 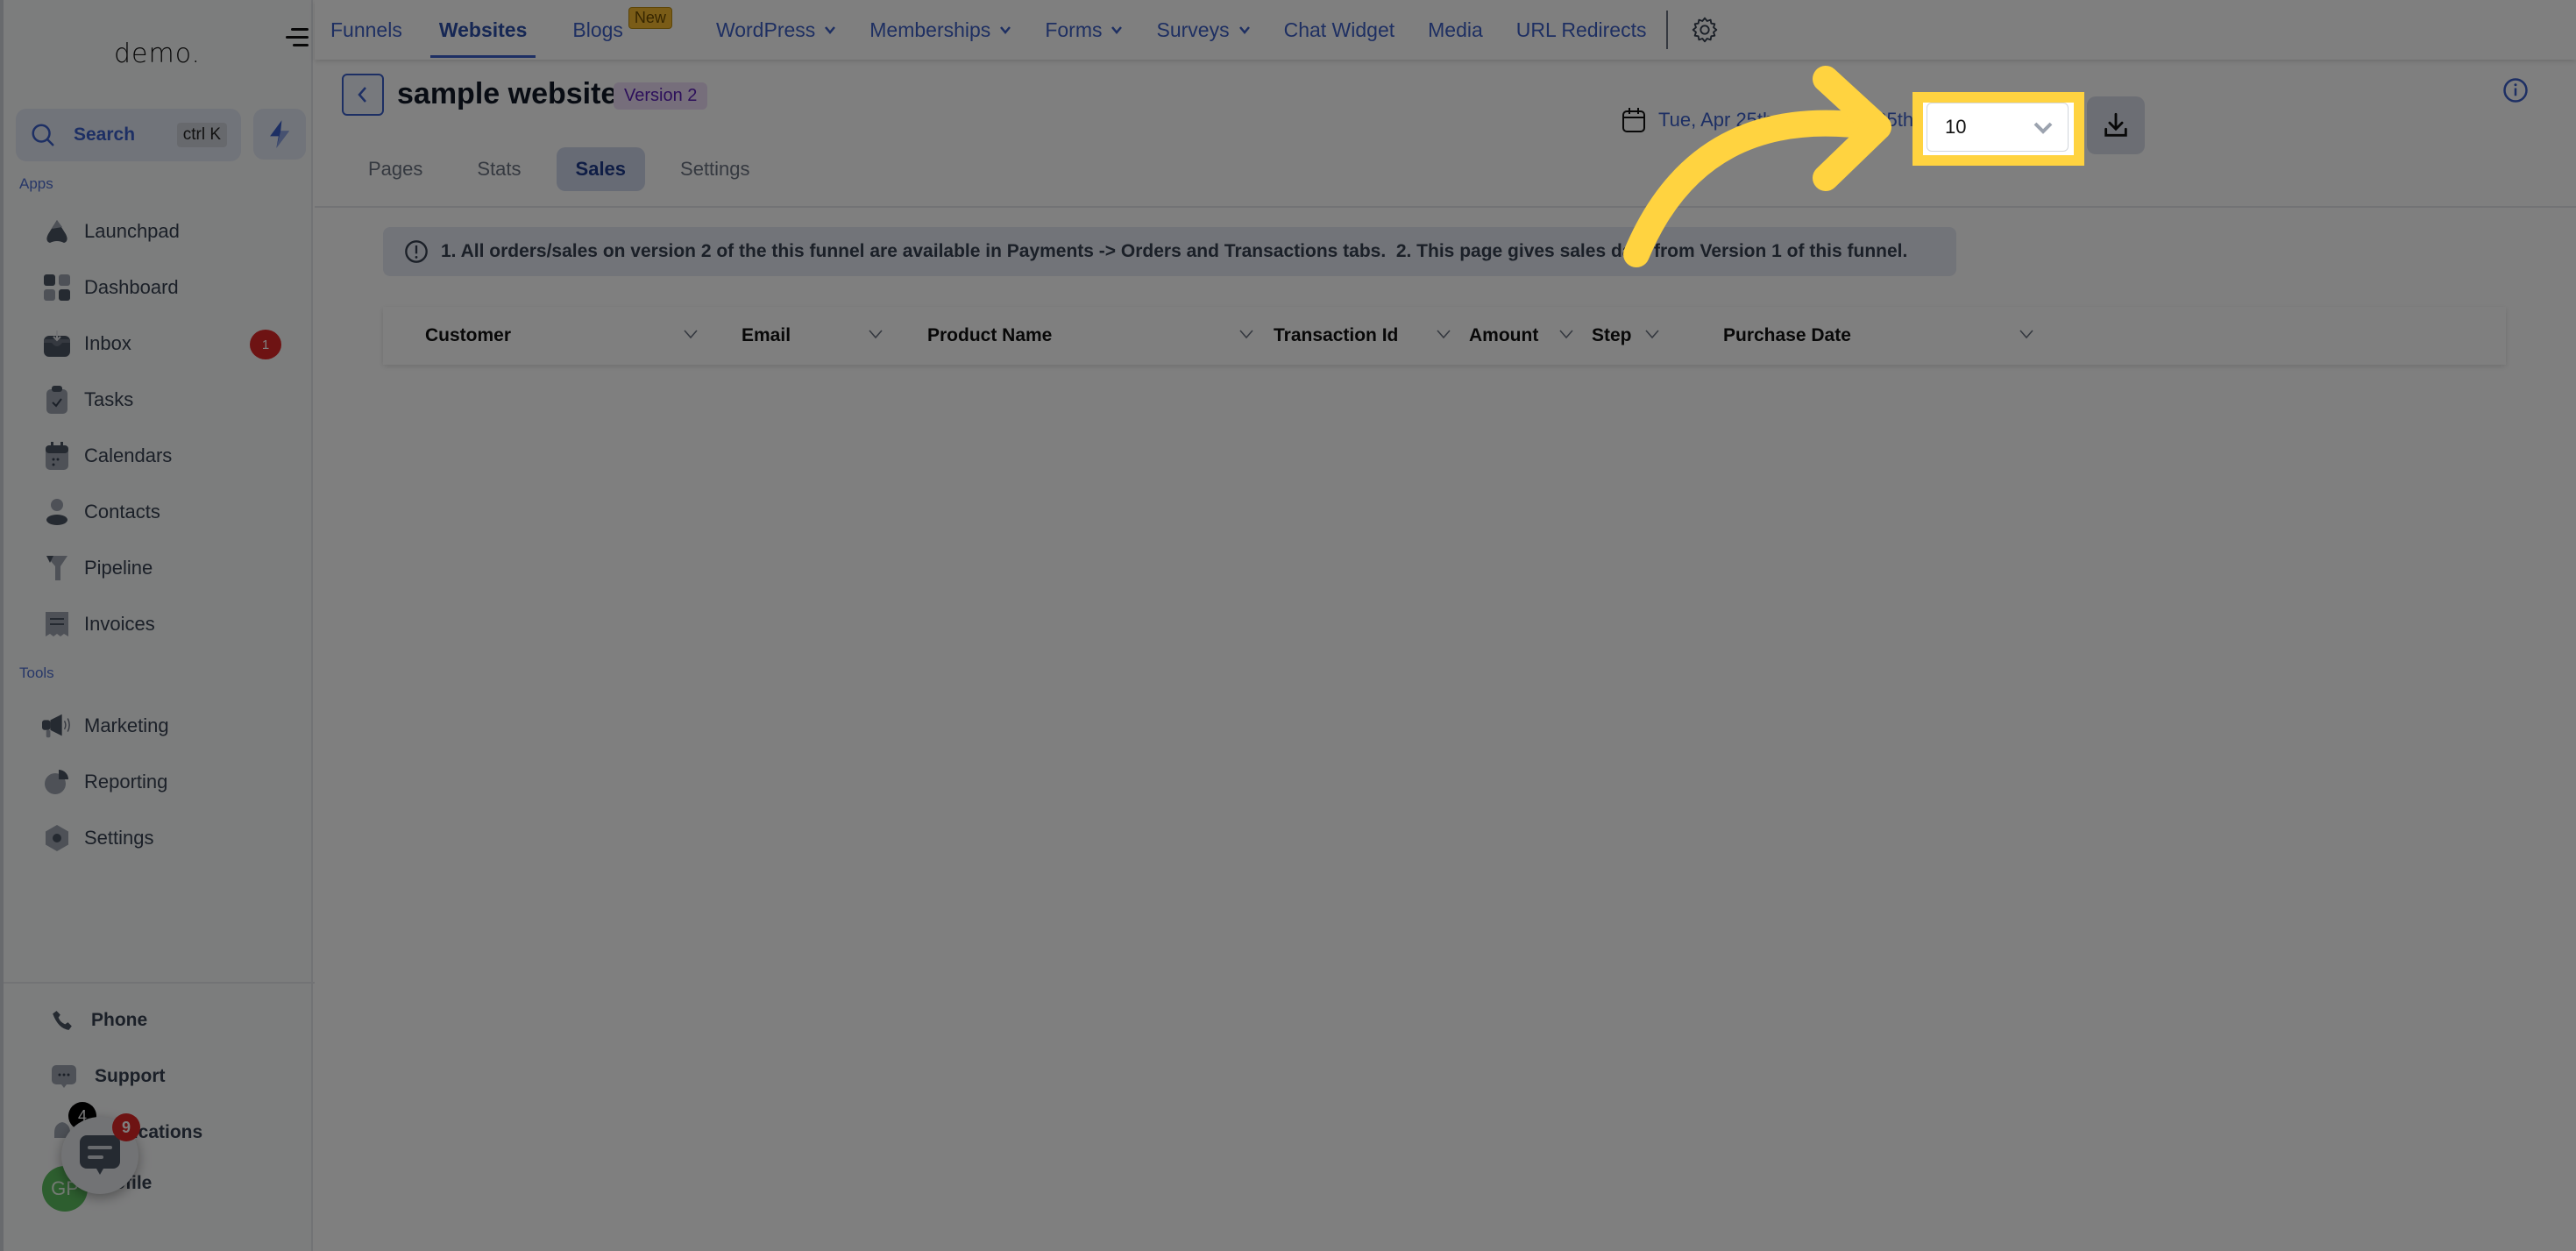 I want to click on receipt-icon, so click(x=57, y=624).